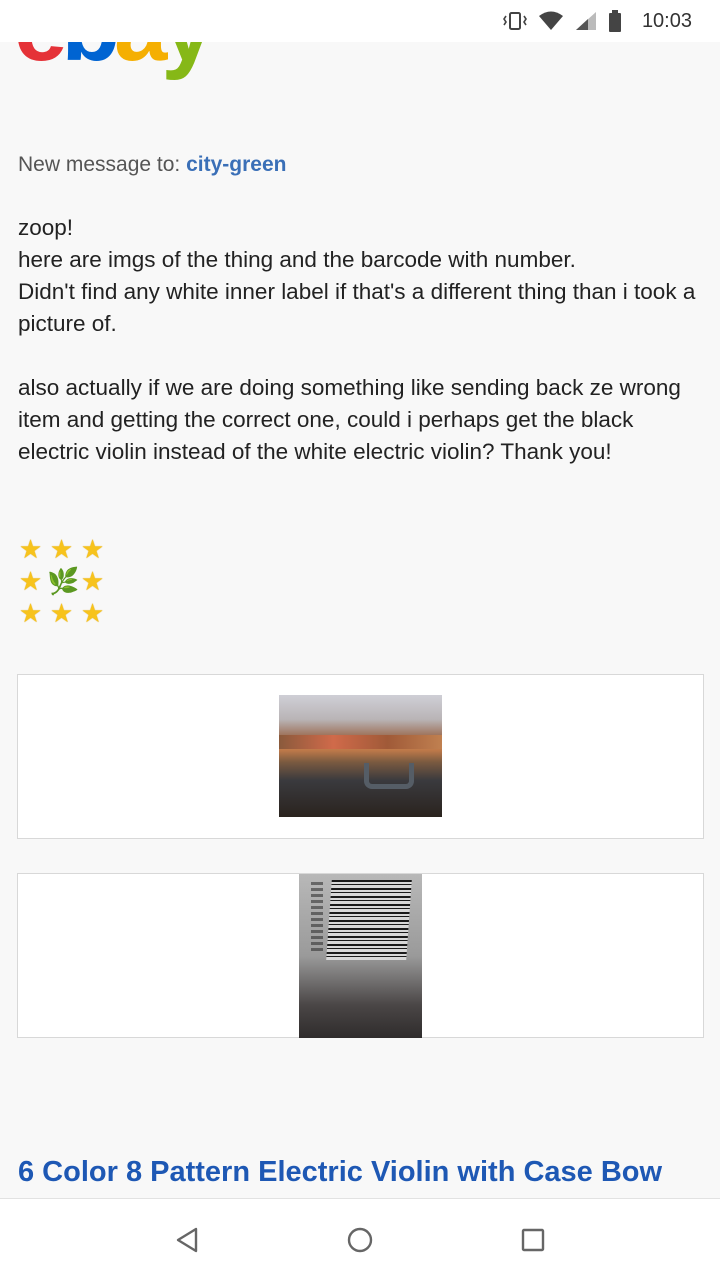 The height and width of the screenshot is (1280, 720). What do you see at coordinates (187, 1240) in the screenshot?
I see `back-icon` at bounding box center [187, 1240].